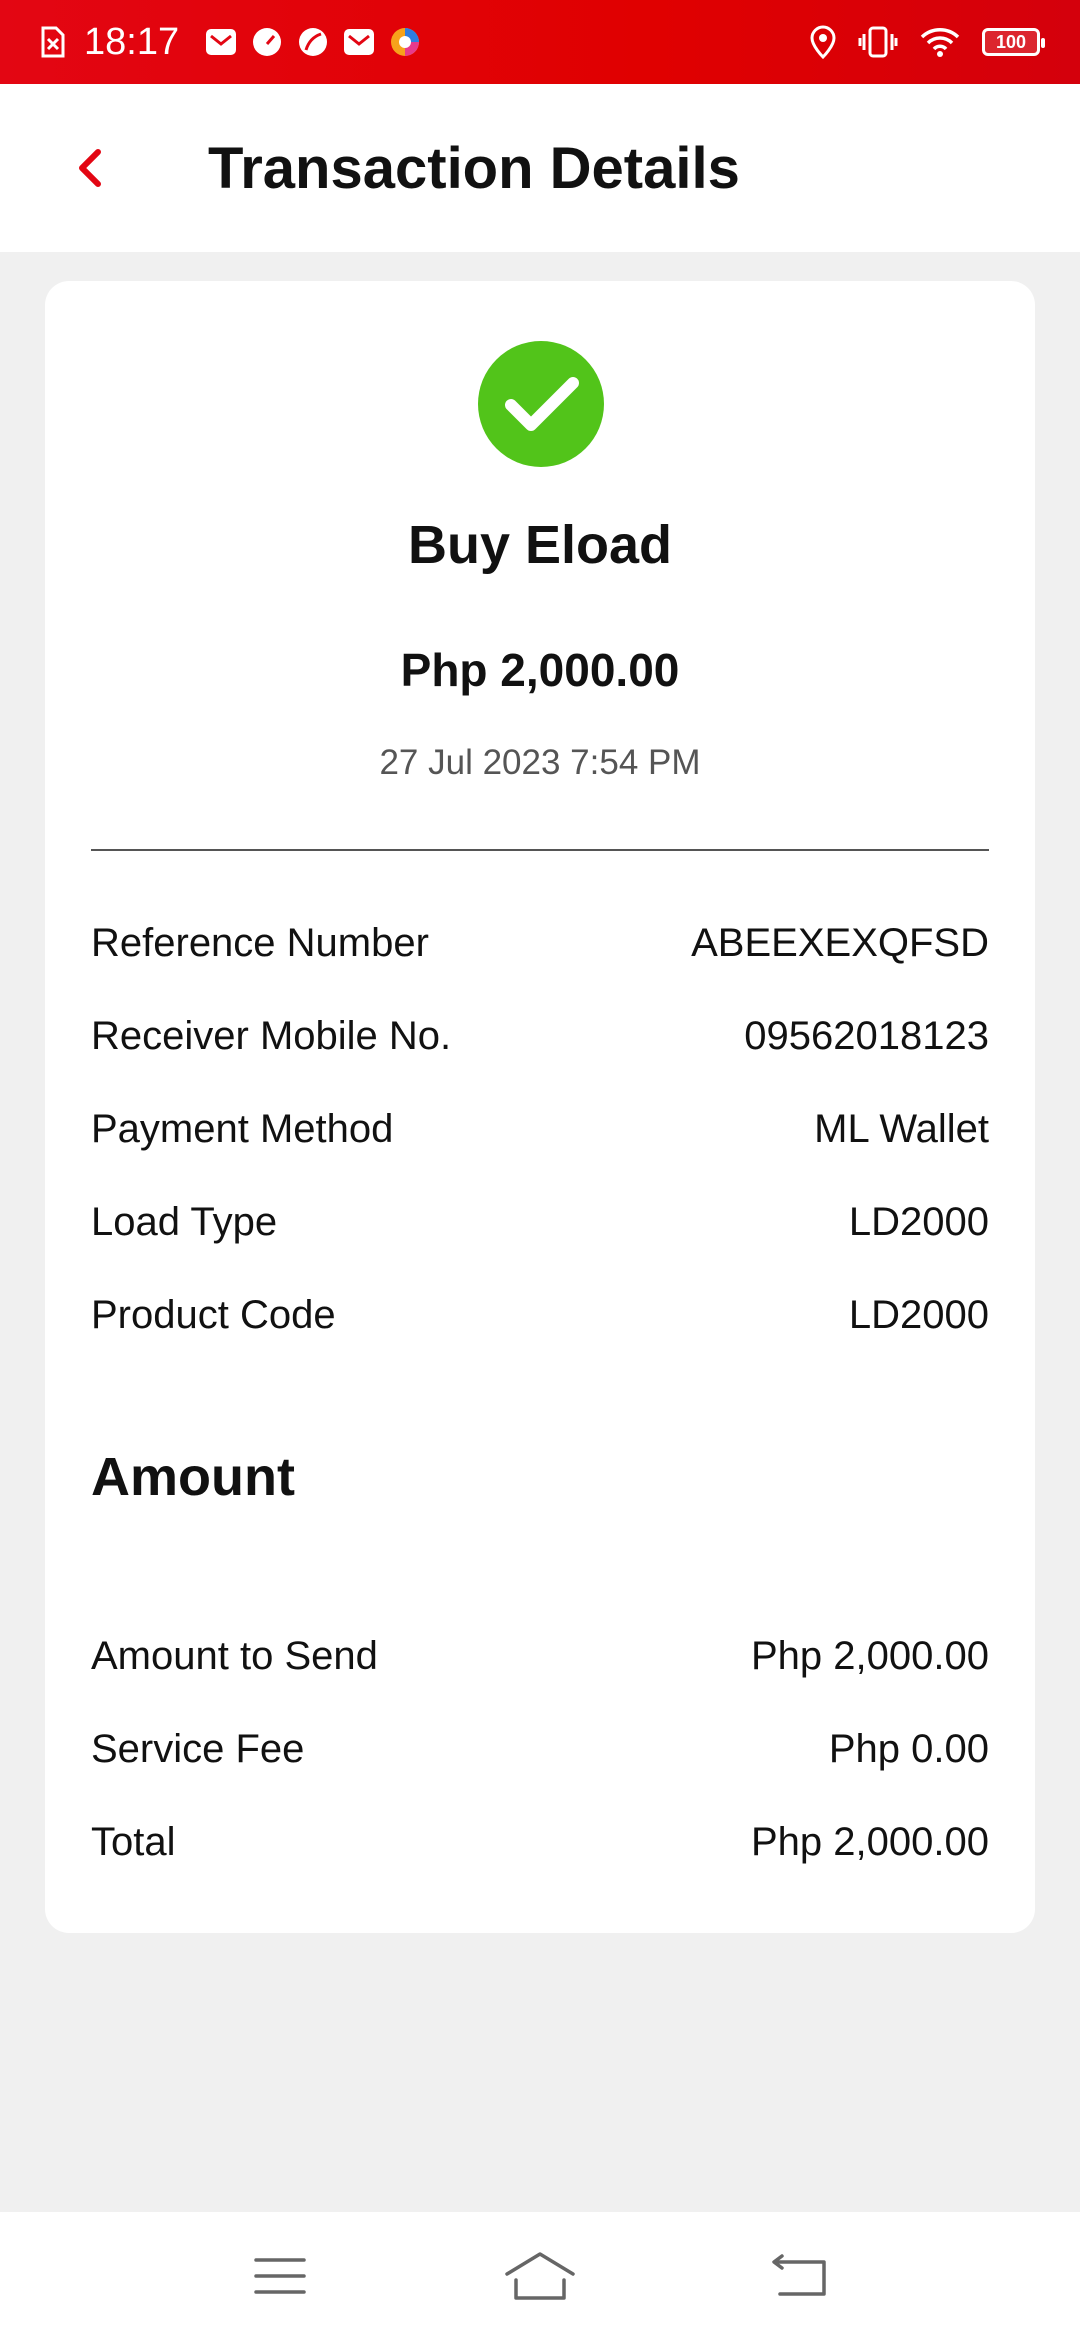  What do you see at coordinates (1013, 42) in the screenshot?
I see `battery-icon: 100` at bounding box center [1013, 42].